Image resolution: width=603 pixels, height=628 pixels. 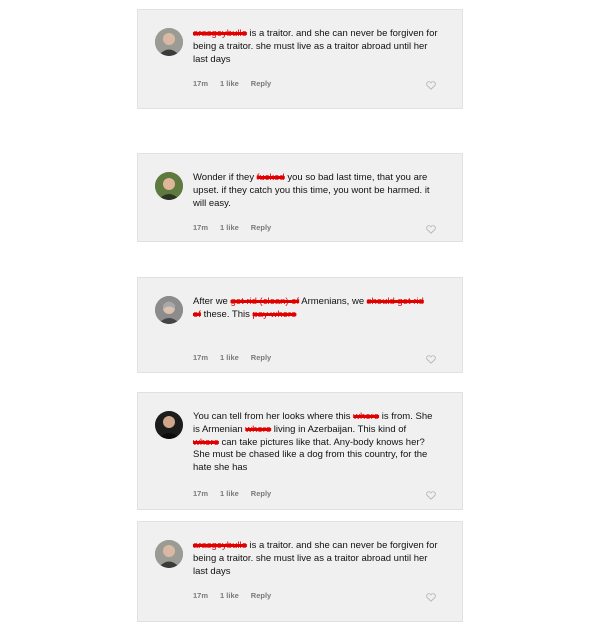 What do you see at coordinates (274, 314) in the screenshot?
I see `redacted-word: pay whore` at bounding box center [274, 314].